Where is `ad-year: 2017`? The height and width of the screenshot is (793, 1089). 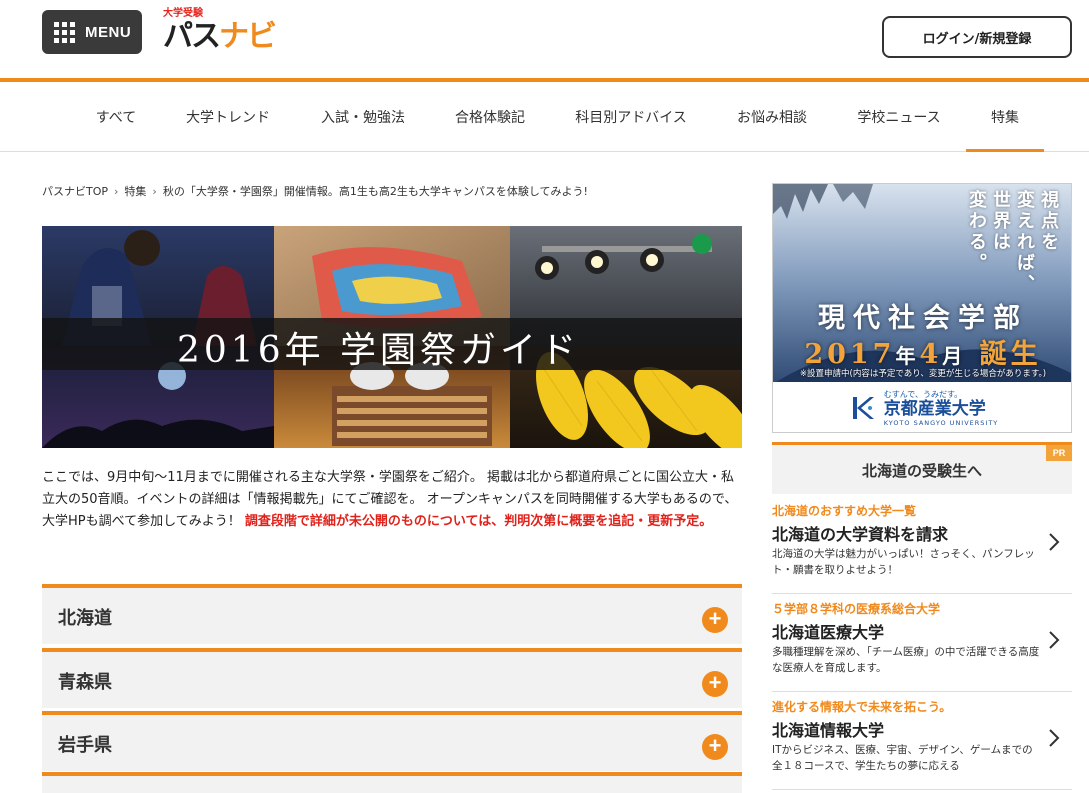
ad-year: 2017 is located at coordinates (850, 354).